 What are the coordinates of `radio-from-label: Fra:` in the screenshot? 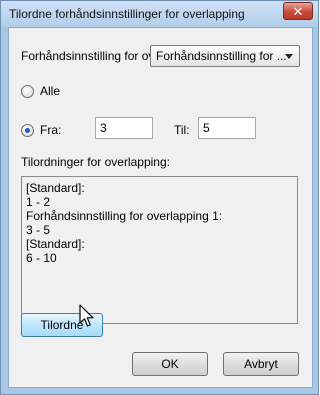 It's located at (50, 130).